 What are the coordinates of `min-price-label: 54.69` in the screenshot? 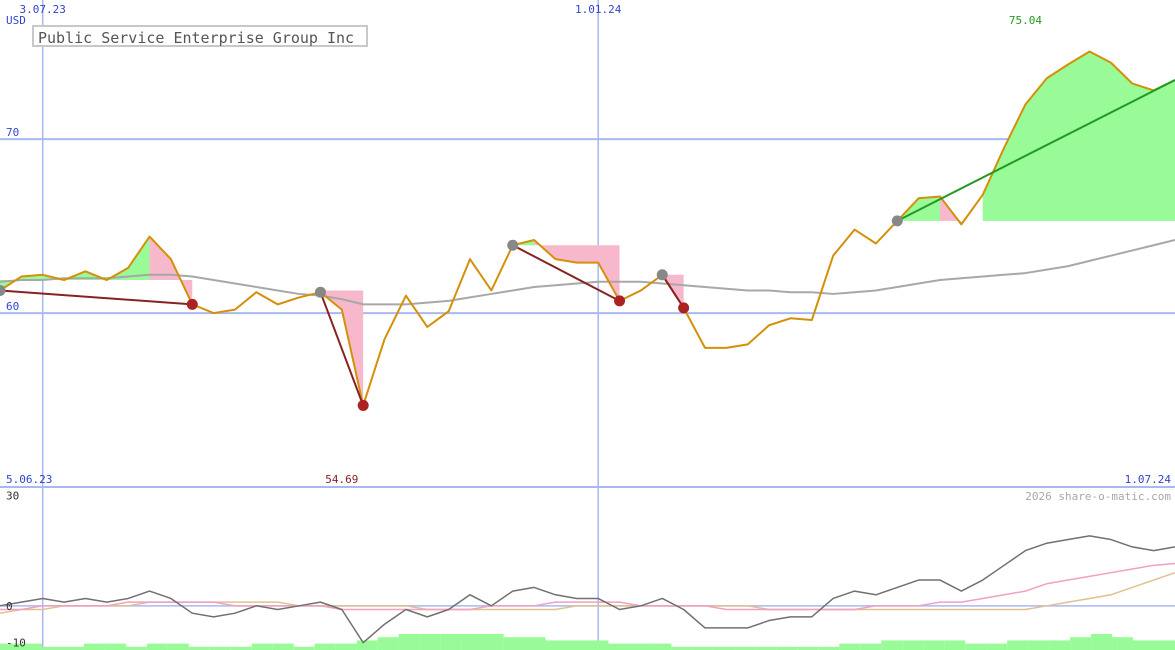 It's located at (341, 479).